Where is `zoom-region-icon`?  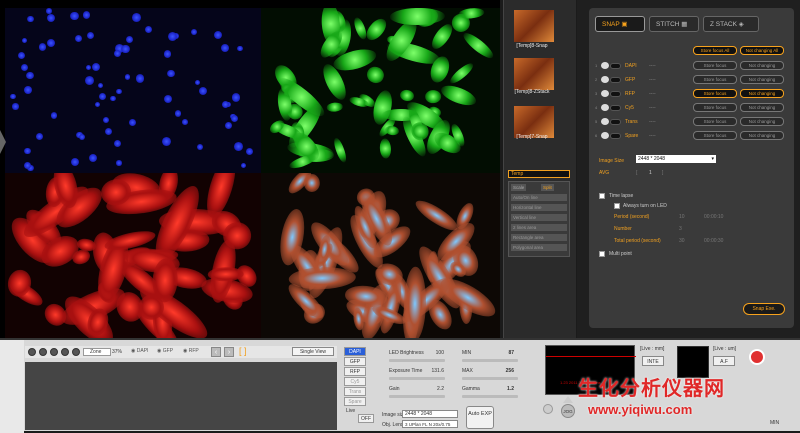
zoom-region-icon is located at coordinates (76, 352).